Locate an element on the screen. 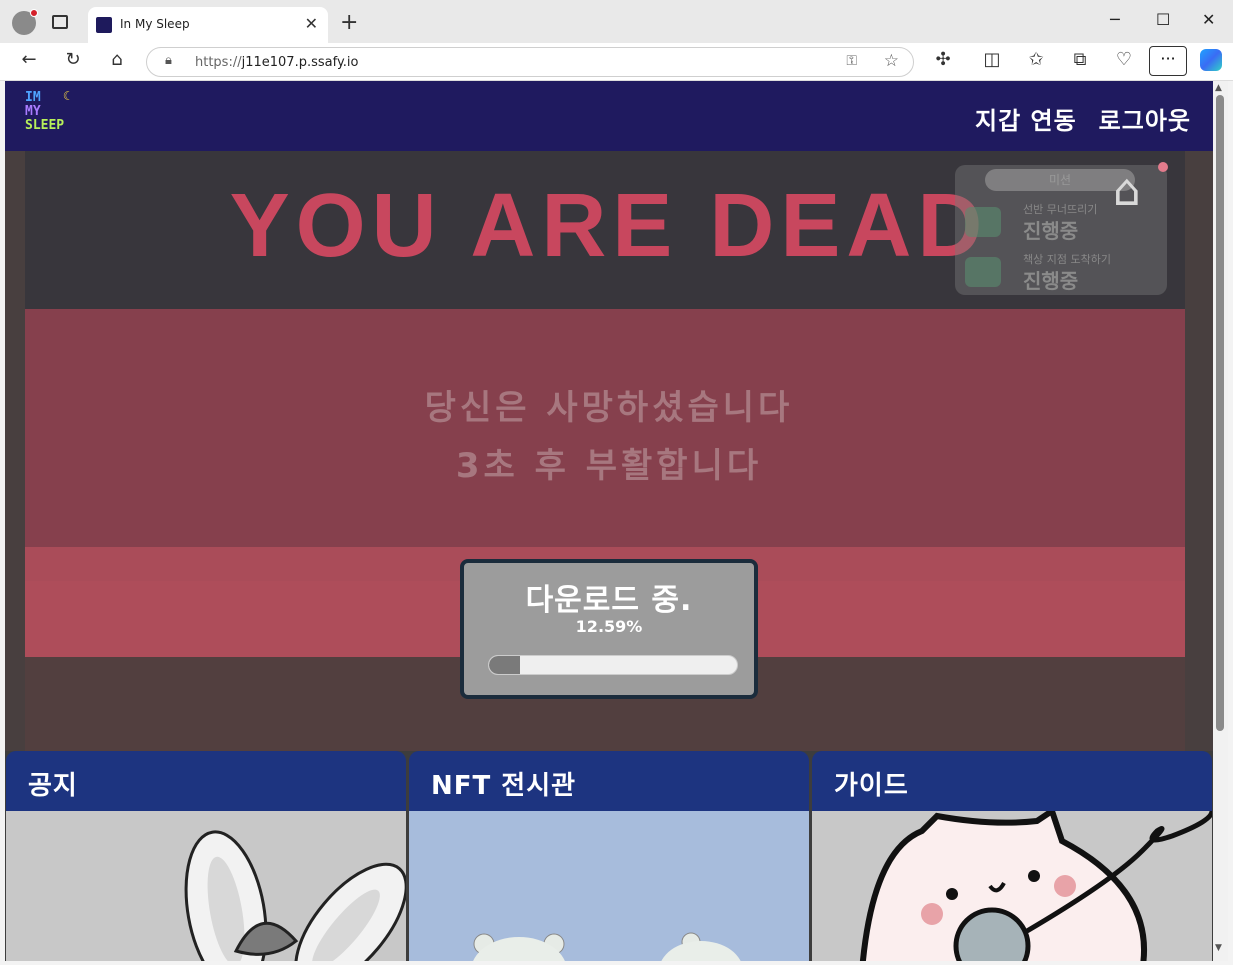 The height and width of the screenshot is (965, 1233). mission-star-icon is located at coordinates (983, 222).